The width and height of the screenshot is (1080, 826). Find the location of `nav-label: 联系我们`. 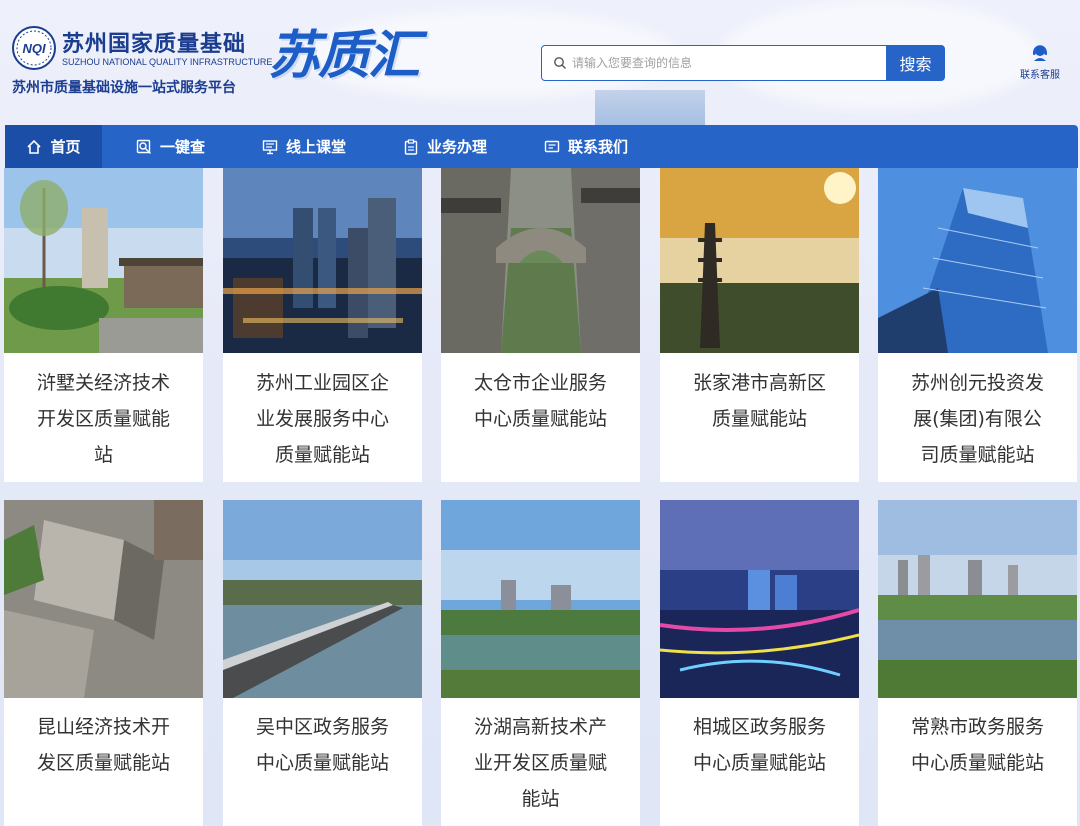

nav-label: 联系我们 is located at coordinates (598, 147).